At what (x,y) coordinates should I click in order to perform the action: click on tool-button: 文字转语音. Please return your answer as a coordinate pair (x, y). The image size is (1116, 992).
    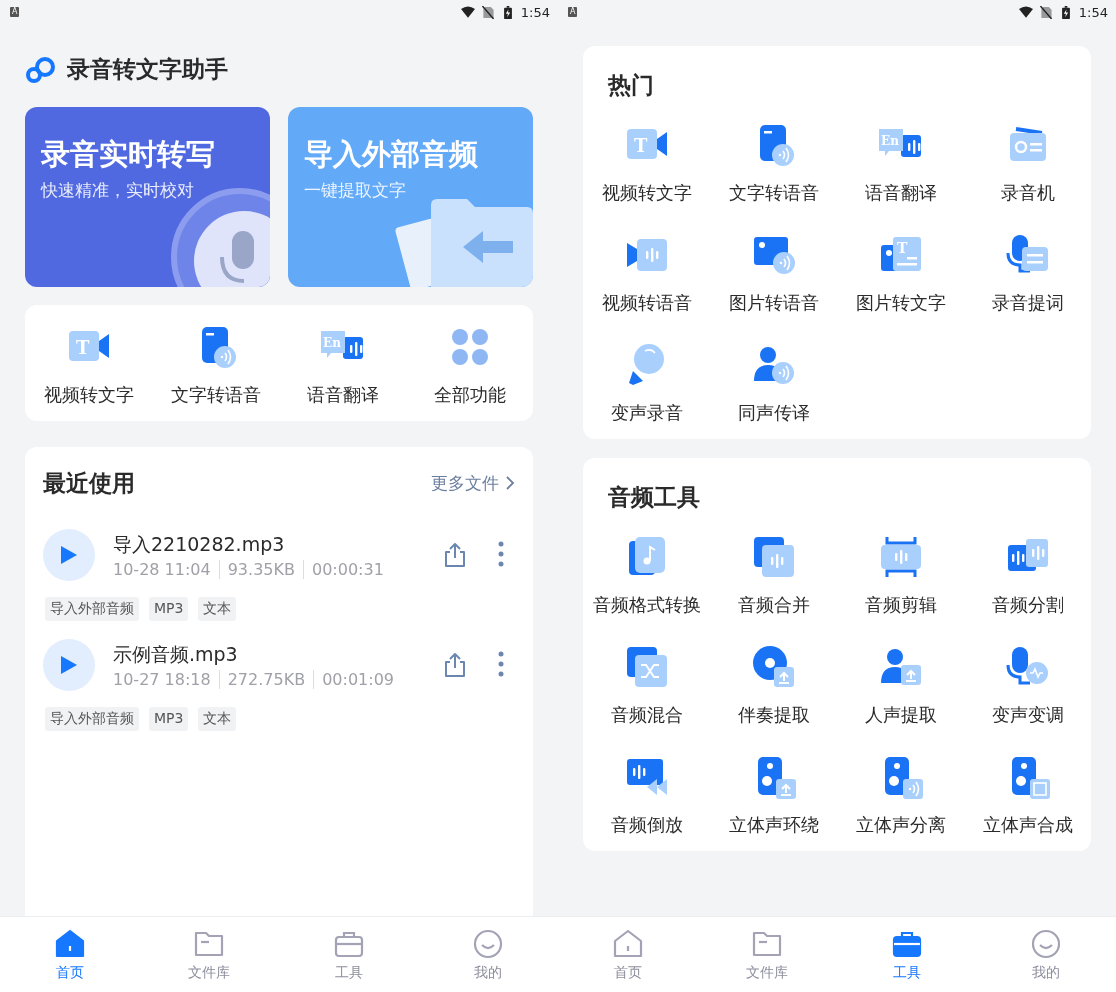
    Looking at the image, I should click on (773, 163).